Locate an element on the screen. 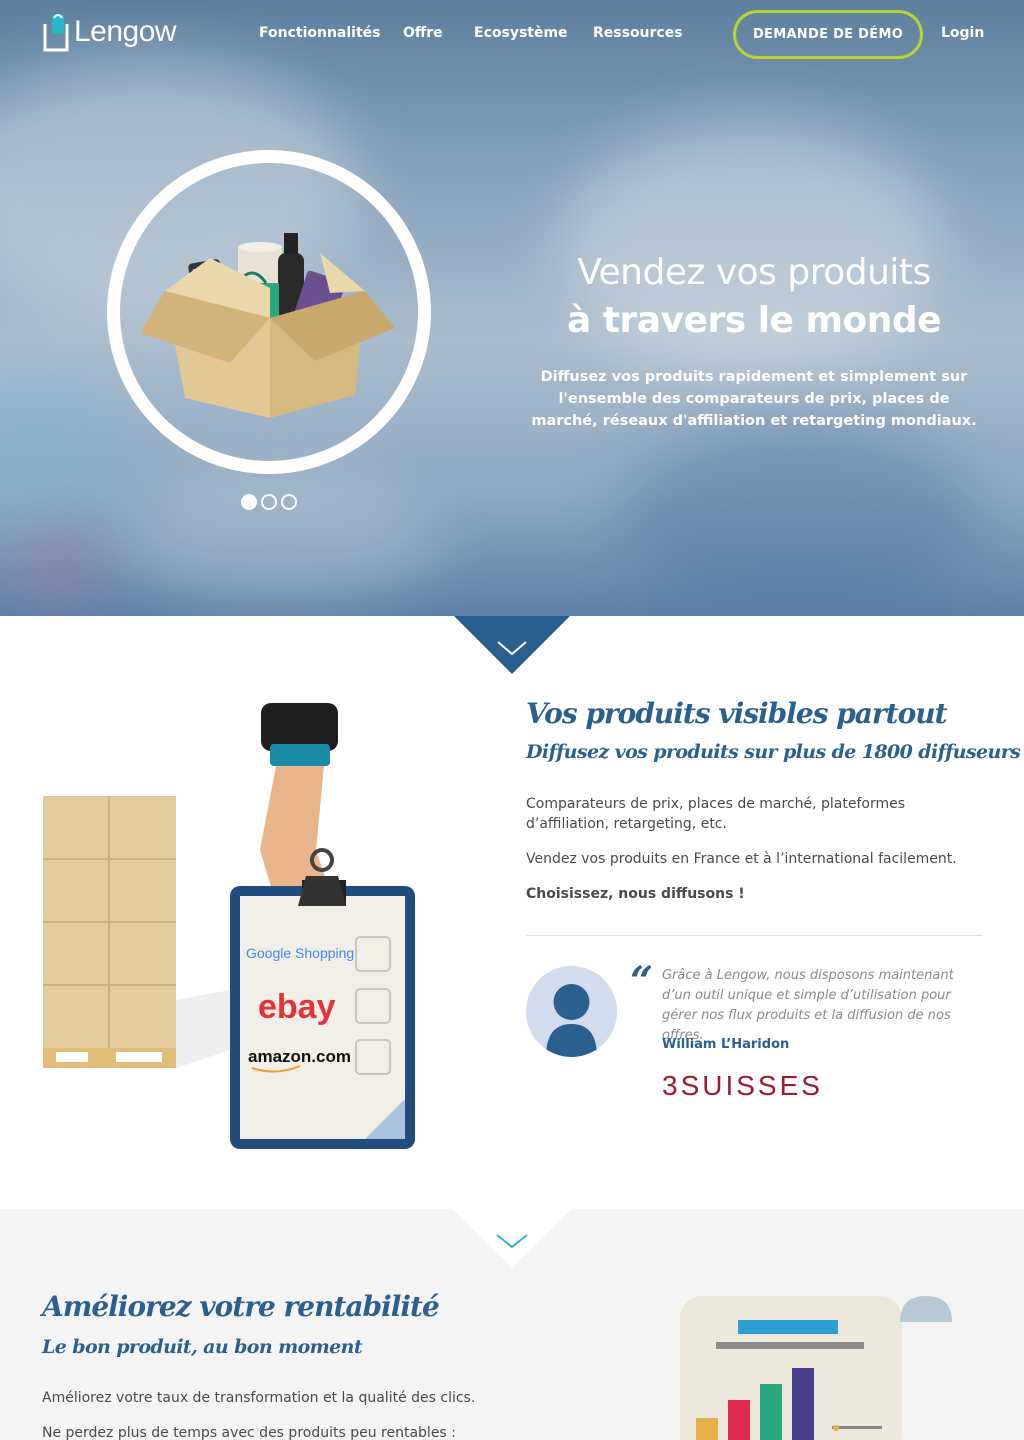 The width and height of the screenshot is (1024, 1440). divider is located at coordinates (754, 935).